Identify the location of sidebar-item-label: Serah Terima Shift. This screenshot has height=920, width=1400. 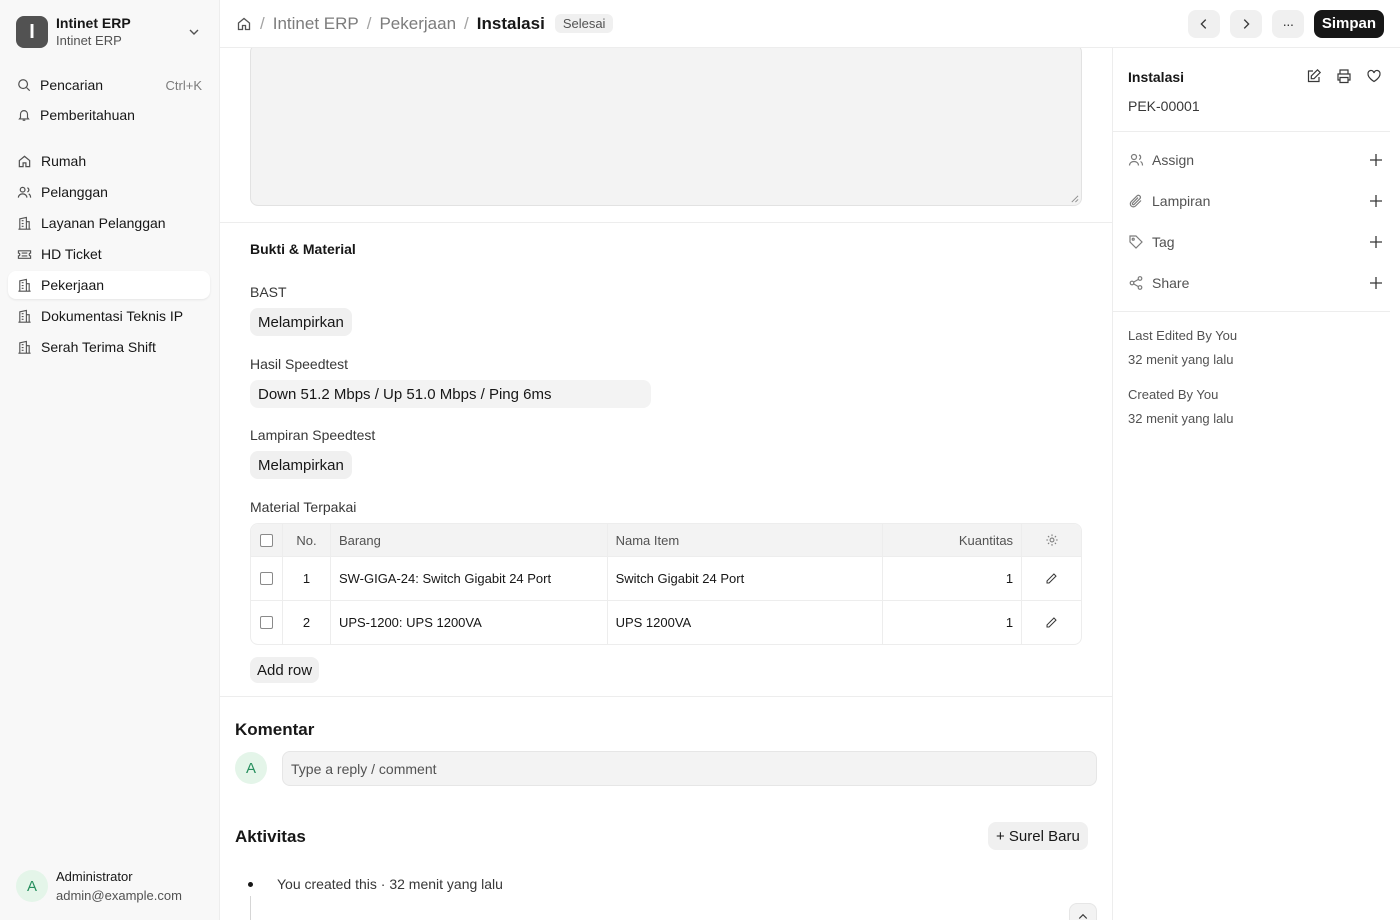
(98, 347).